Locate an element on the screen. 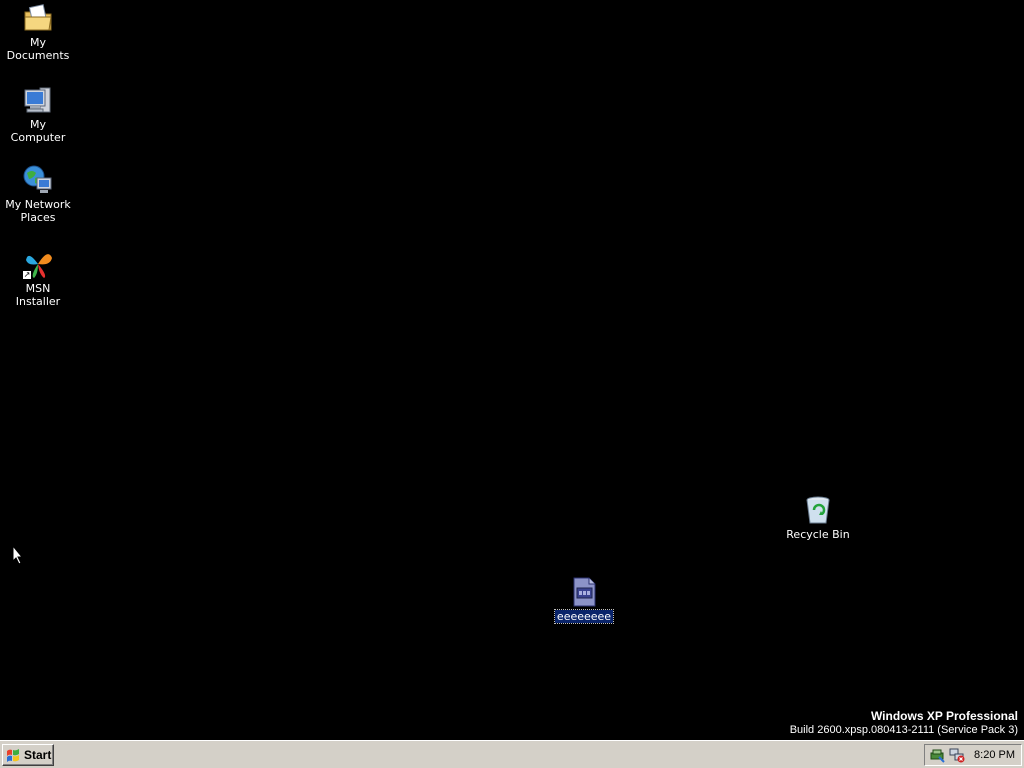 The height and width of the screenshot is (768, 1024). desktop-icon-my-documents: My Documents is located at coordinates (38, 32).